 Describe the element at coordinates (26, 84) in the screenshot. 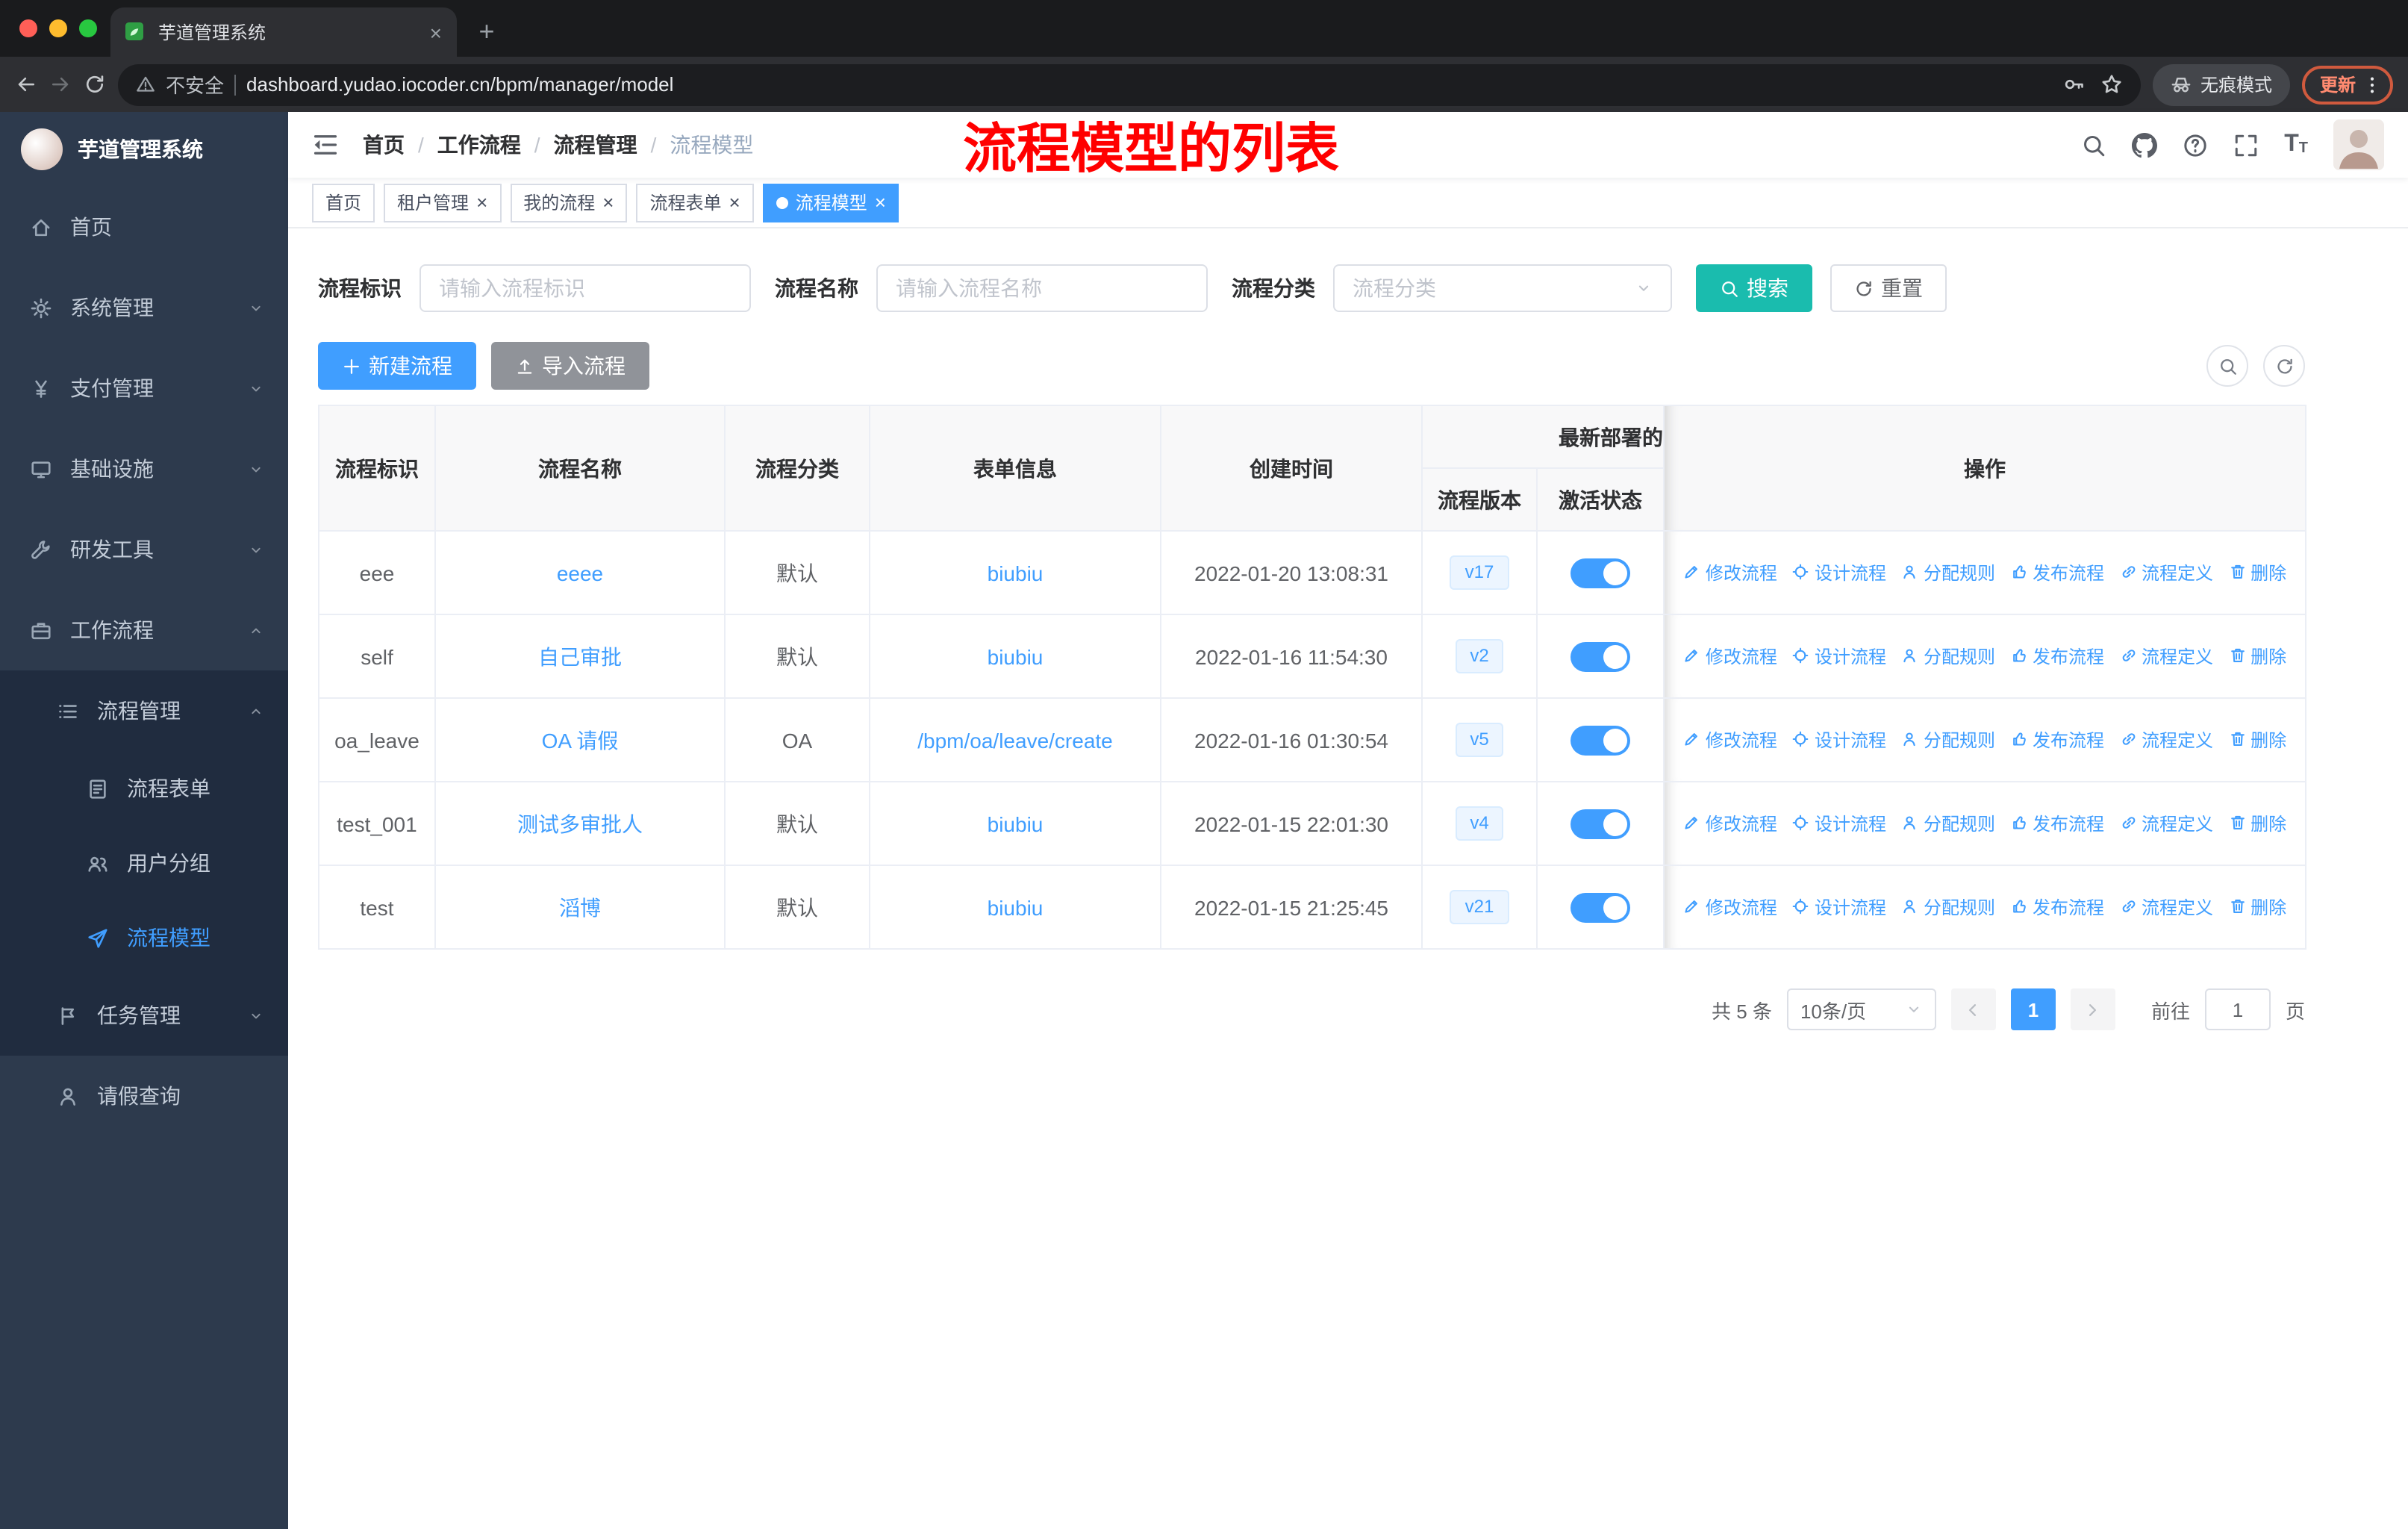

I see `back-icon` at that location.